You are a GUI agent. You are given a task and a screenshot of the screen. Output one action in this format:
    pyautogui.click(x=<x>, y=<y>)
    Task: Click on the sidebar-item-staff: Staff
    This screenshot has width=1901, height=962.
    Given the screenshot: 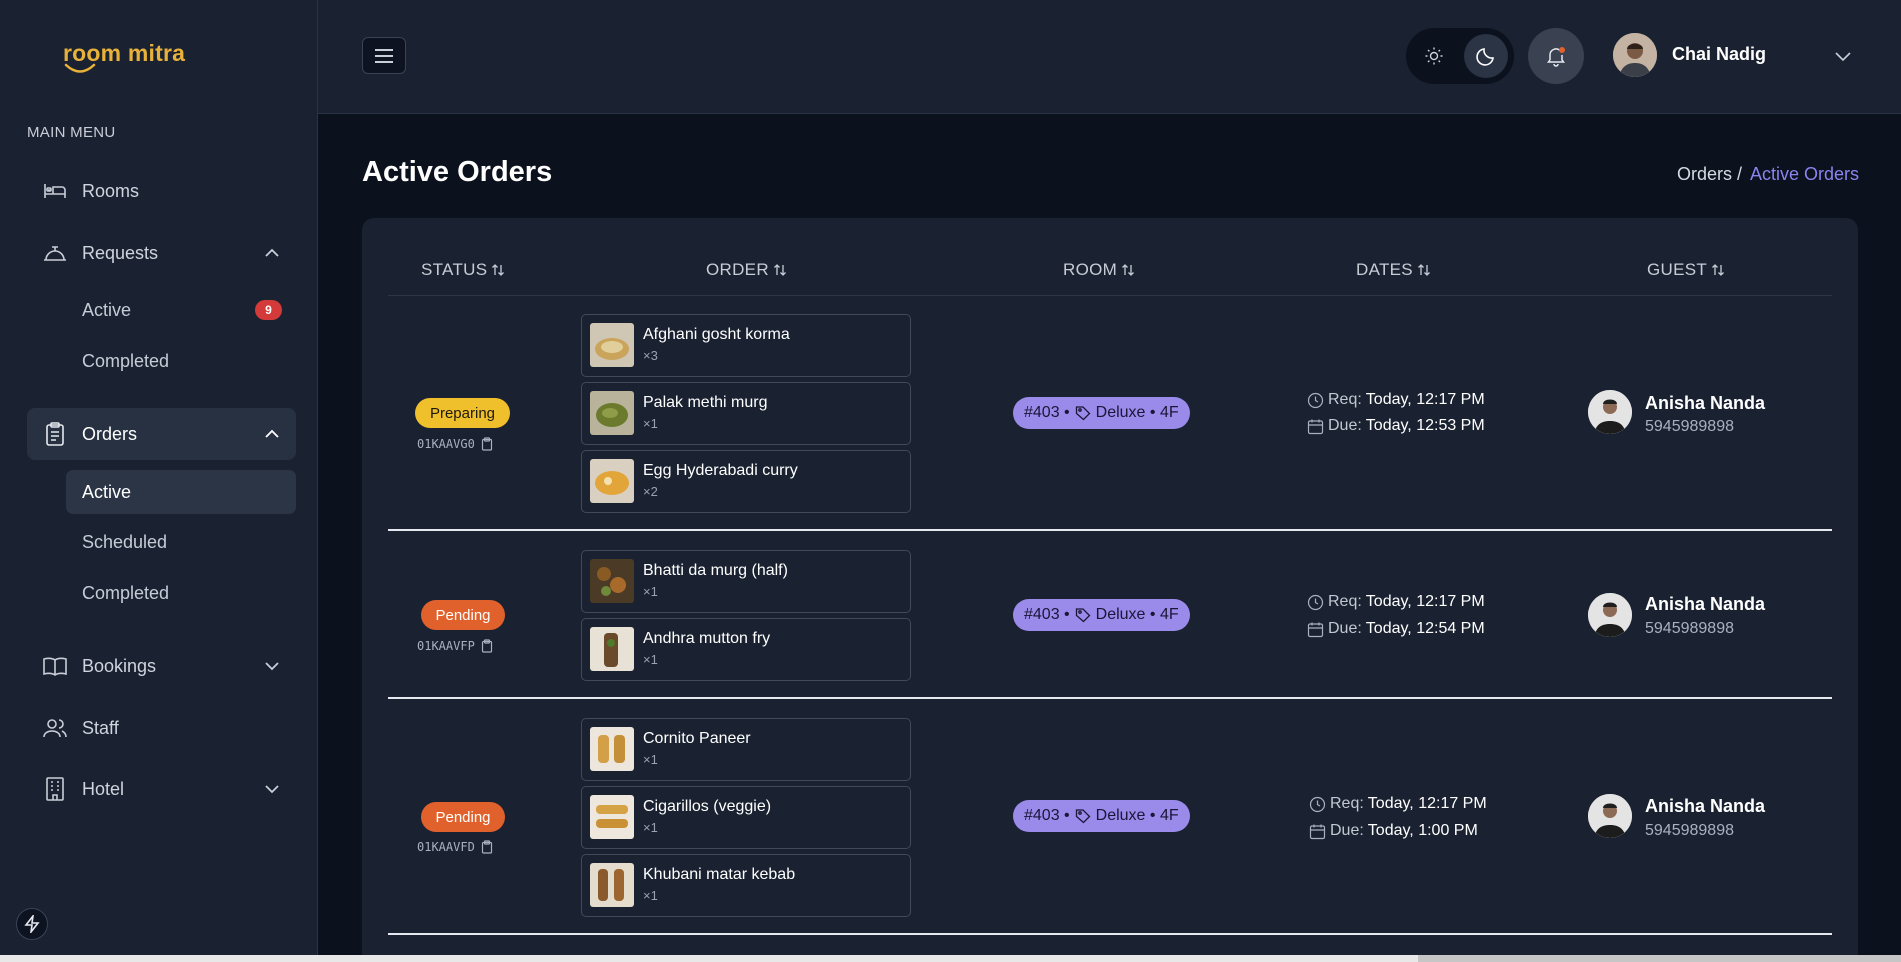 What is the action you would take?
    pyautogui.click(x=161, y=728)
    